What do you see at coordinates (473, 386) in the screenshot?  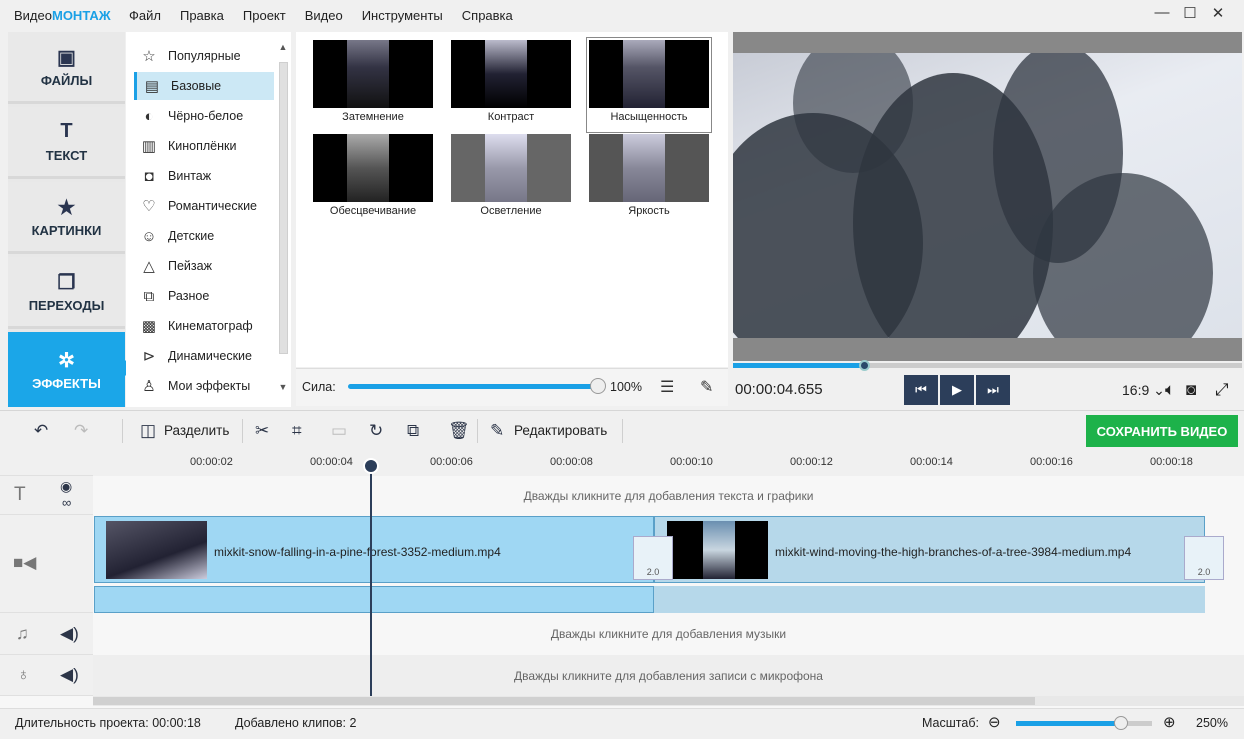 I see `strength-slider` at bounding box center [473, 386].